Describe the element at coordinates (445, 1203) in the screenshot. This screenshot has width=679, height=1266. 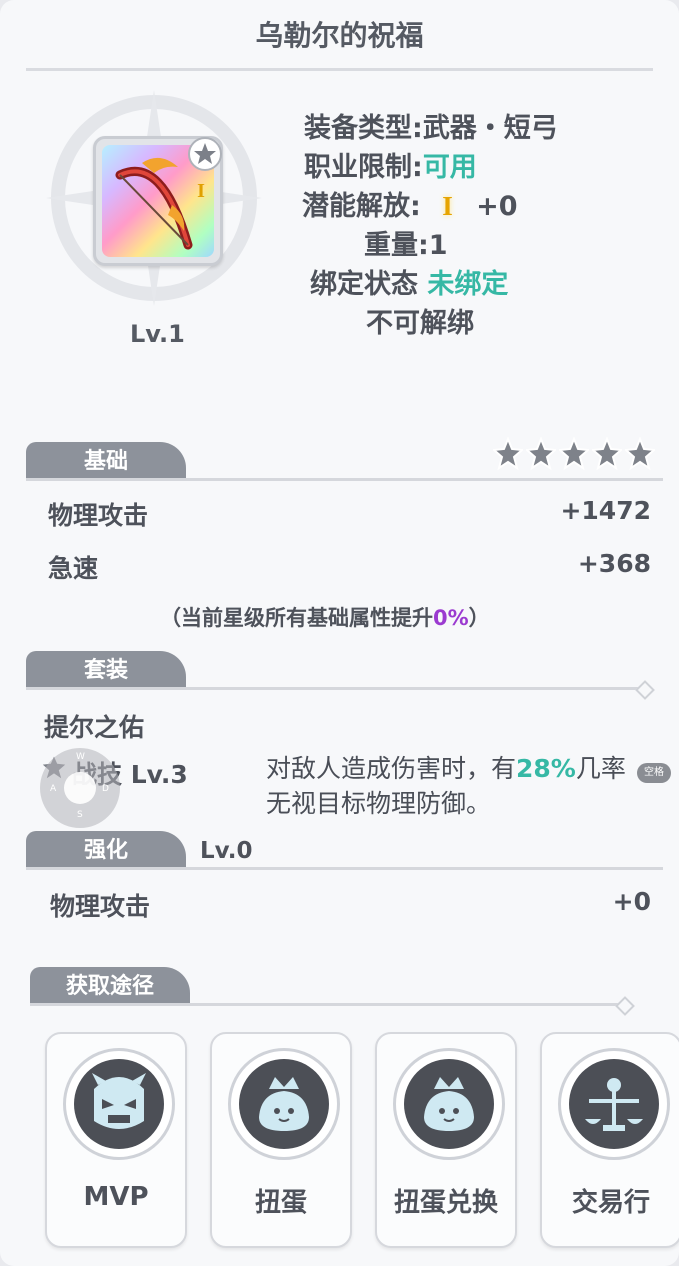
I see `source-label: 扭蛋兑换` at that location.